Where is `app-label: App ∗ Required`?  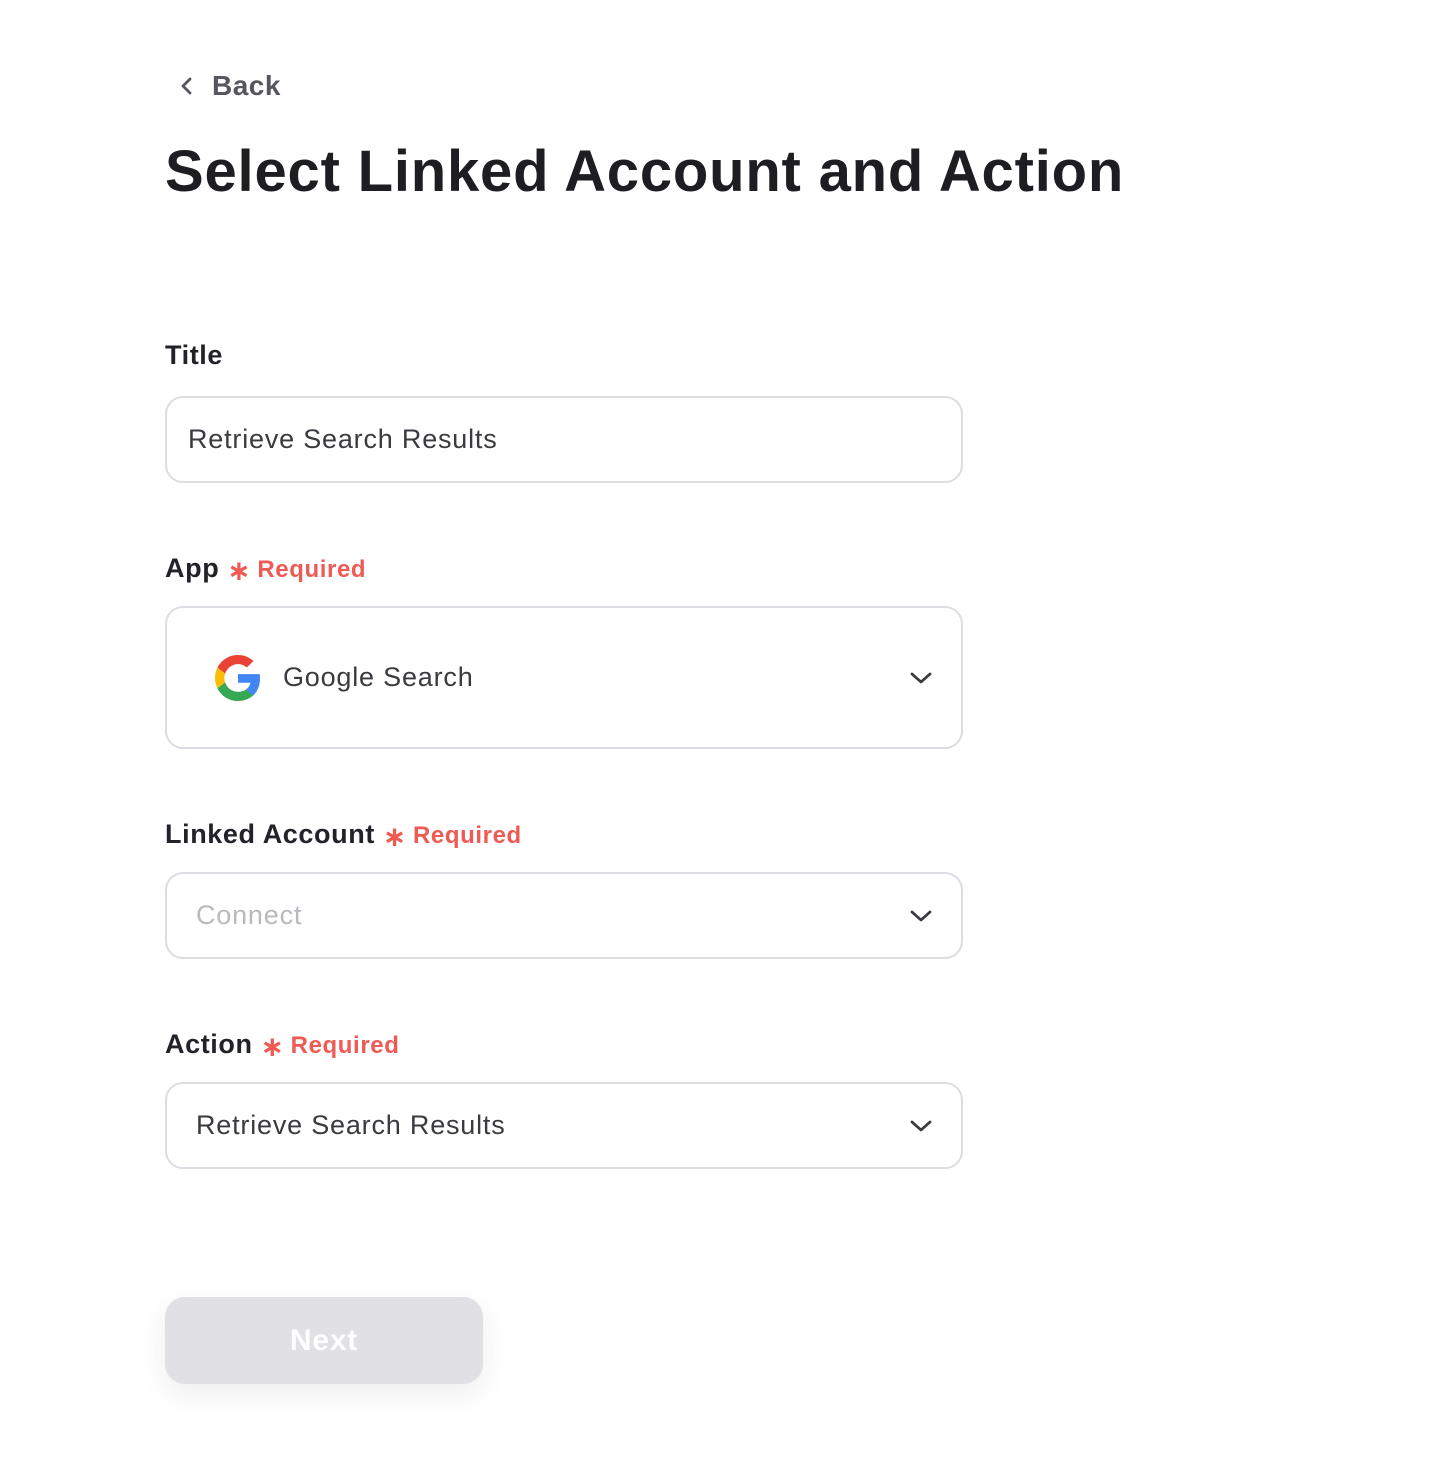 app-label: App ∗ Required is located at coordinates (266, 568).